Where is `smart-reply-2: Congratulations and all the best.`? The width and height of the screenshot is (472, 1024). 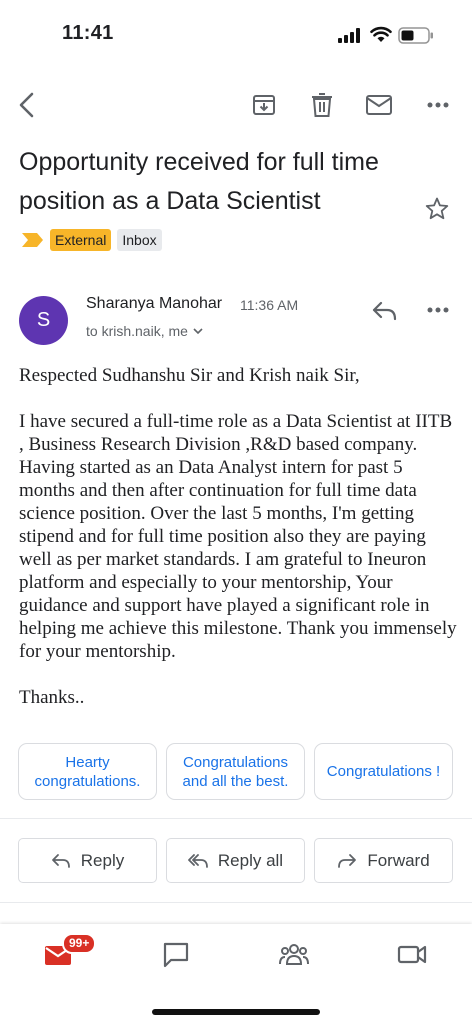
smart-reply-2: Congratulations and all the best. is located at coordinates (235, 771).